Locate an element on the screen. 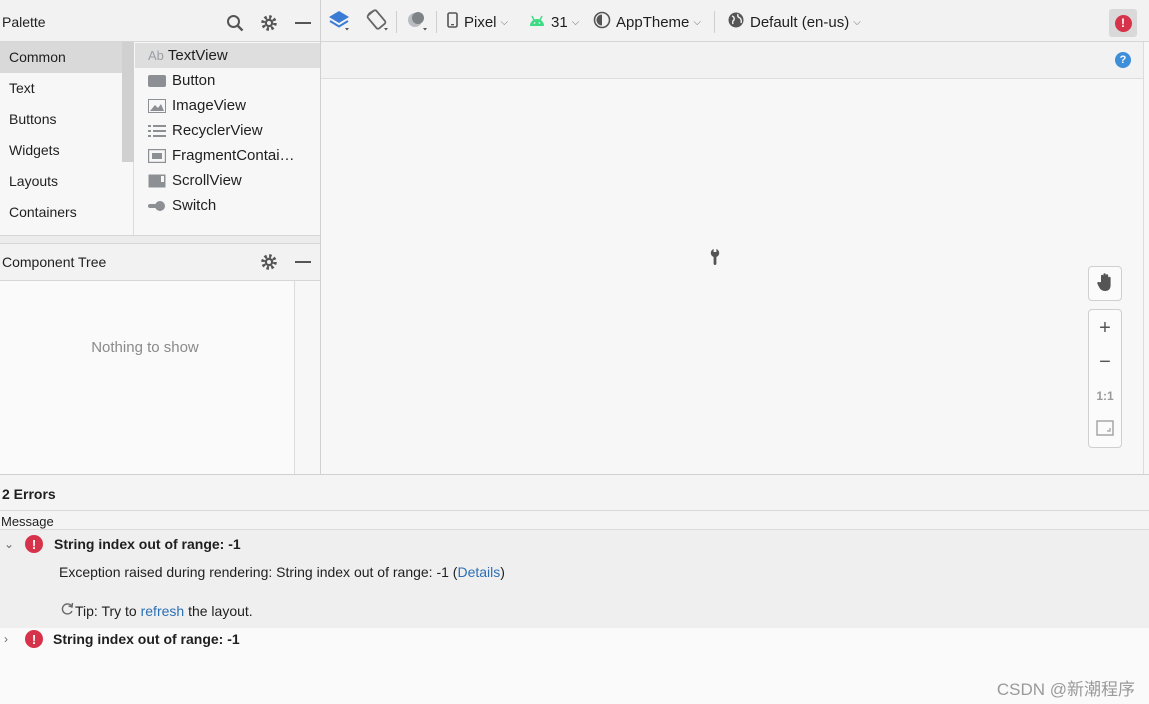 This screenshot has width=1149, height=704. component-tree-body: Nothing to show is located at coordinates (147, 377).